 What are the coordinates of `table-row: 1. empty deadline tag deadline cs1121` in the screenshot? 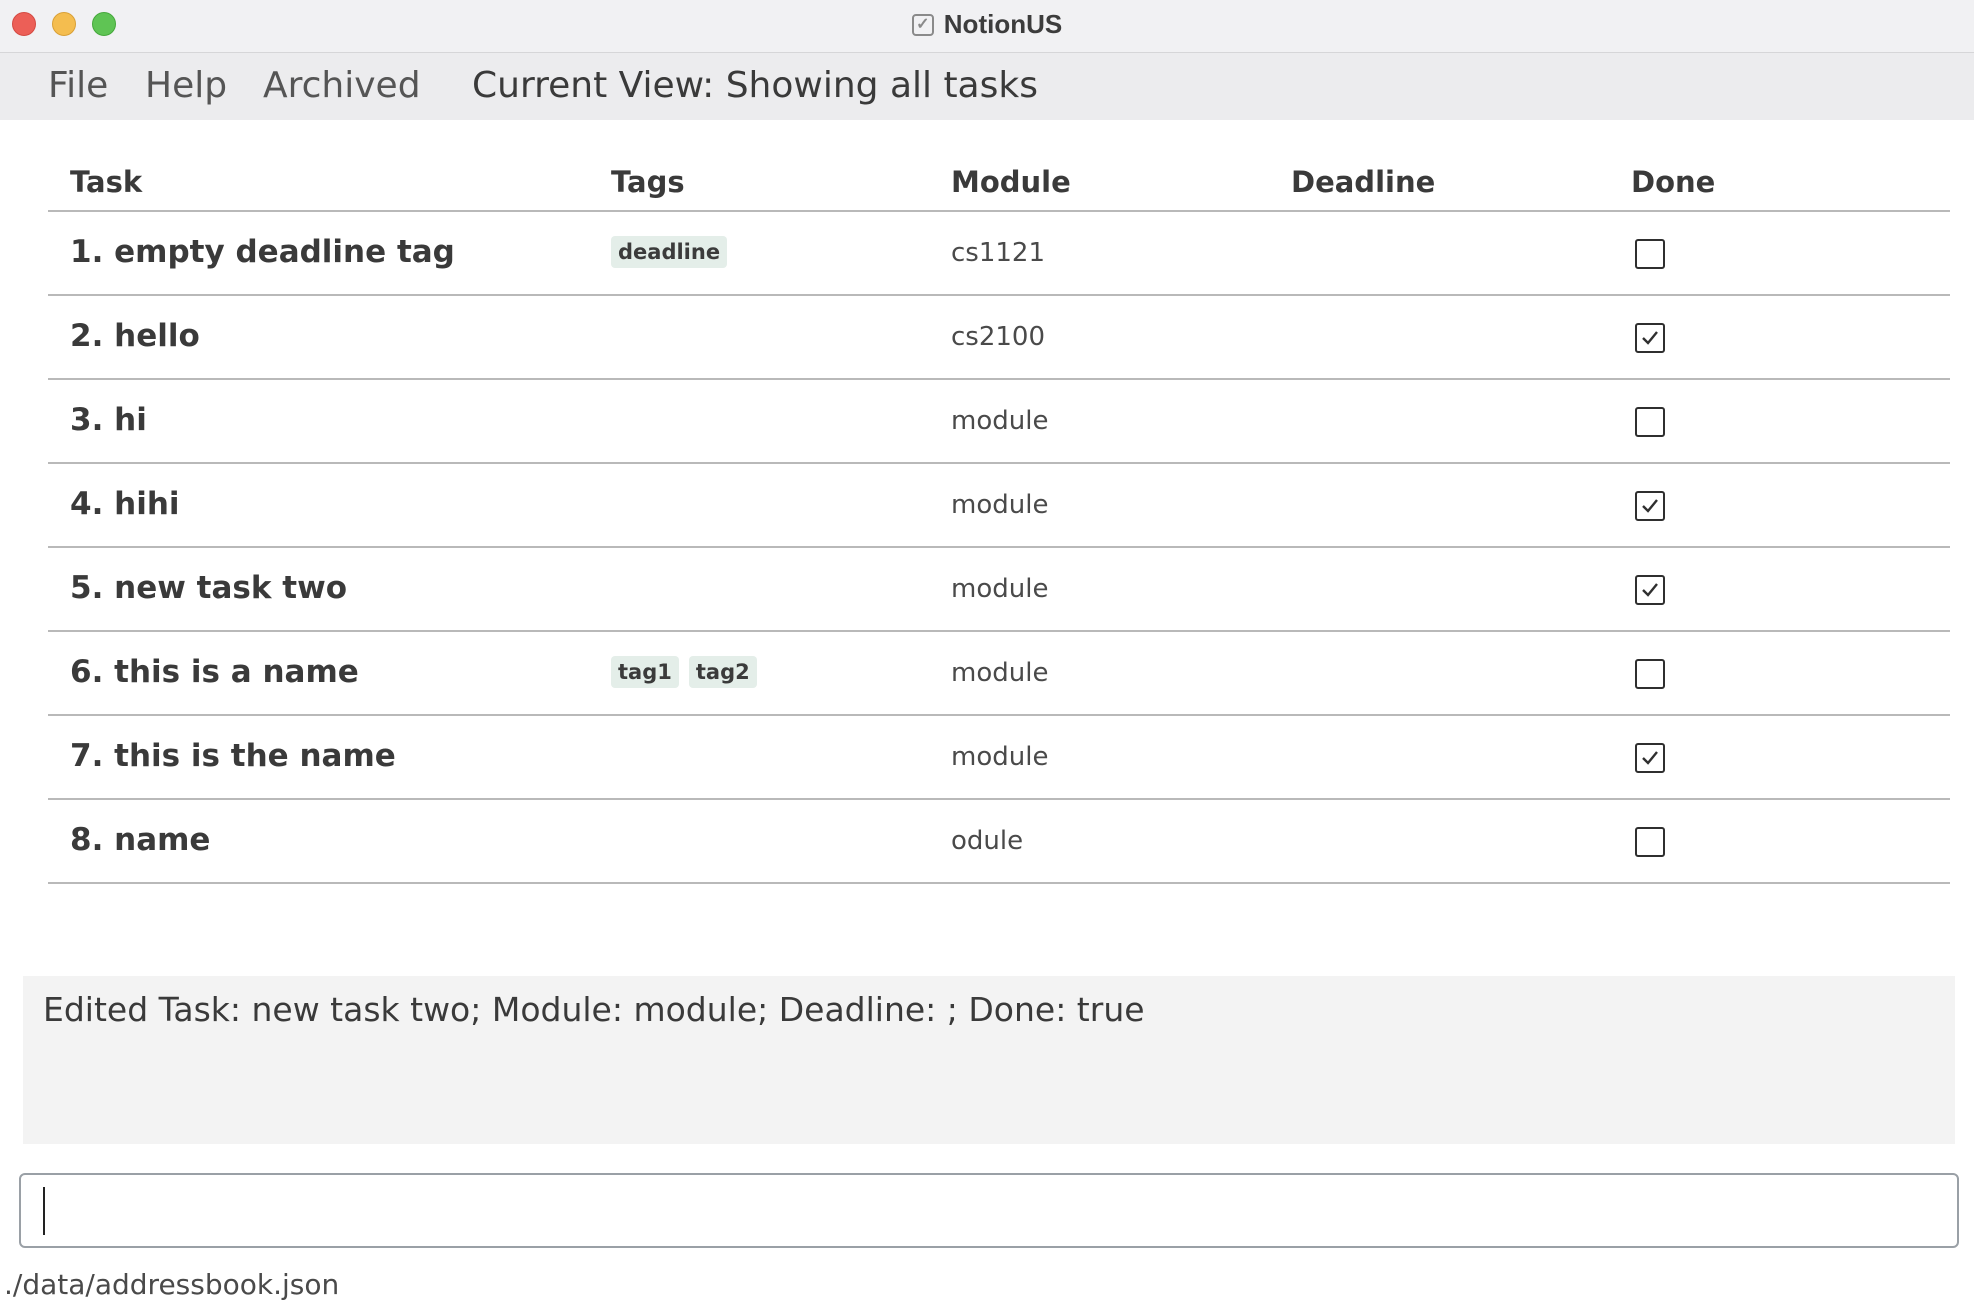 It's located at (999, 254).